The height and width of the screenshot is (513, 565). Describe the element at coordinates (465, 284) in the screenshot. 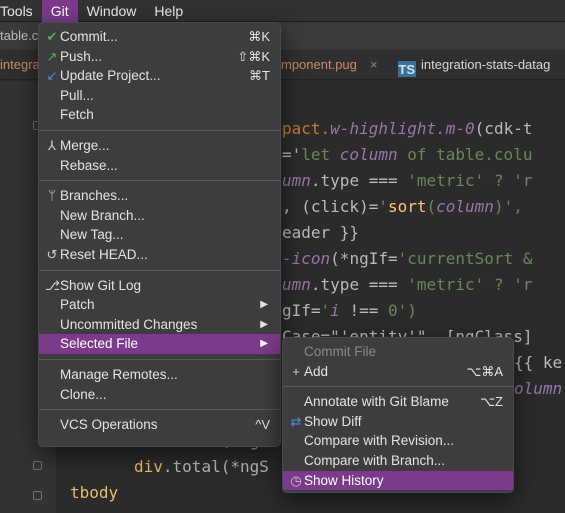

I see `code-token: 'metric' ? 'r` at that location.